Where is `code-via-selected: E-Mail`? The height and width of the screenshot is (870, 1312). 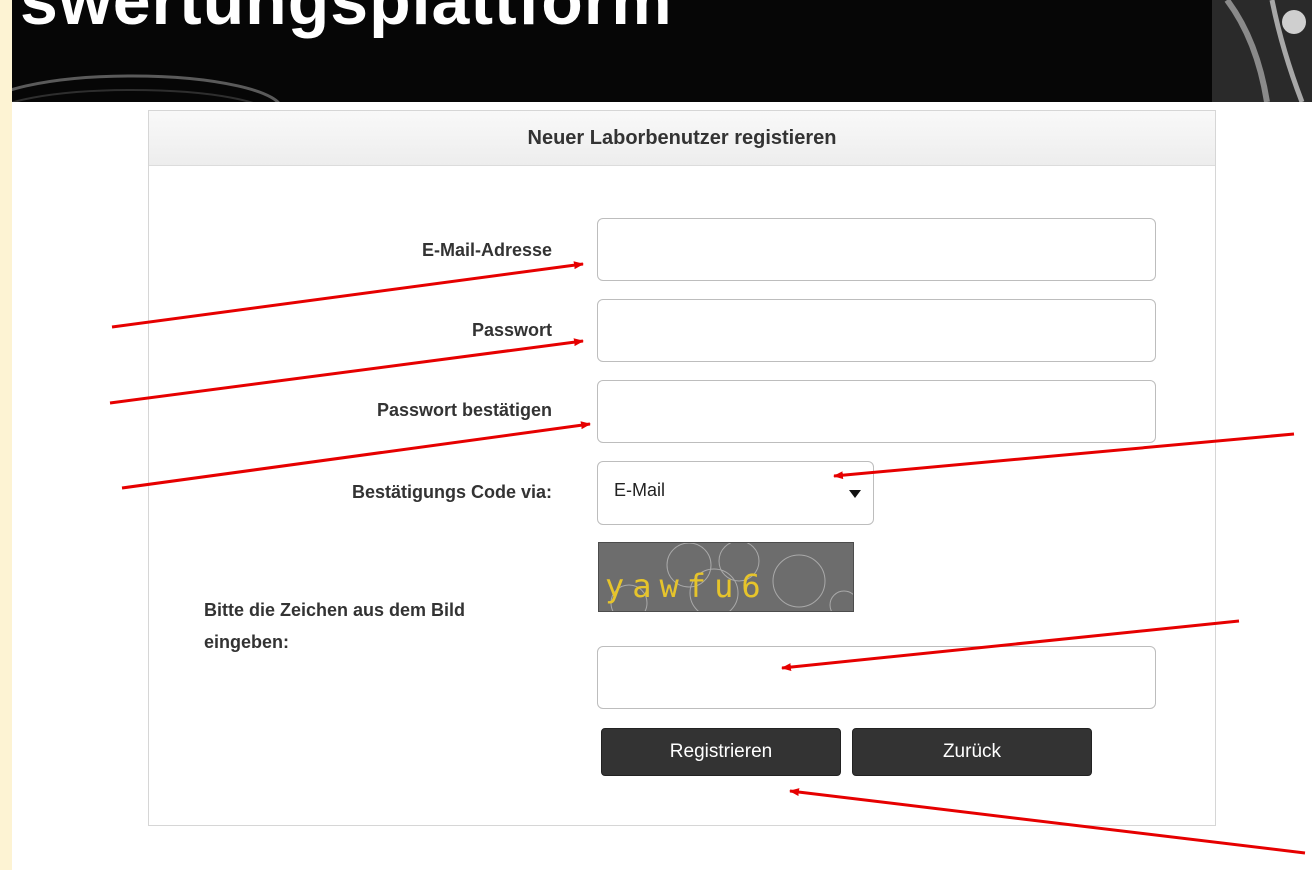 code-via-selected: E-Mail is located at coordinates (640, 490).